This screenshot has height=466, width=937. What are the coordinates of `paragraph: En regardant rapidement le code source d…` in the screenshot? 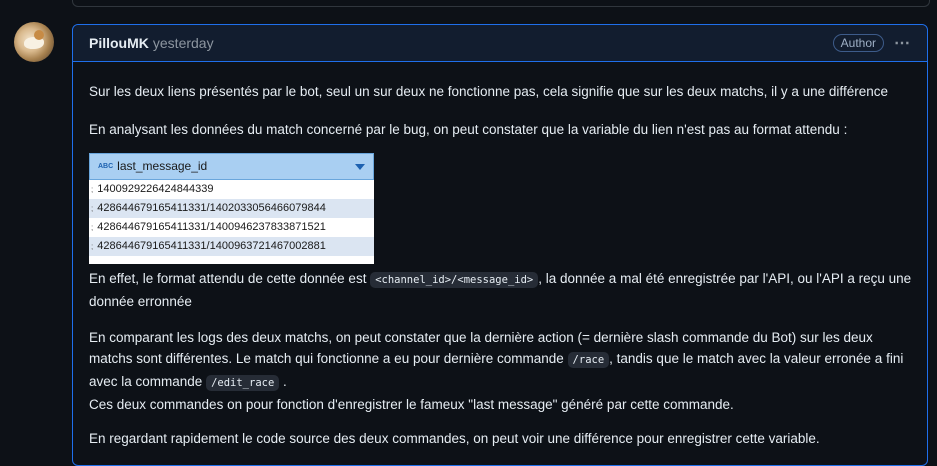 It's located at (454, 438).